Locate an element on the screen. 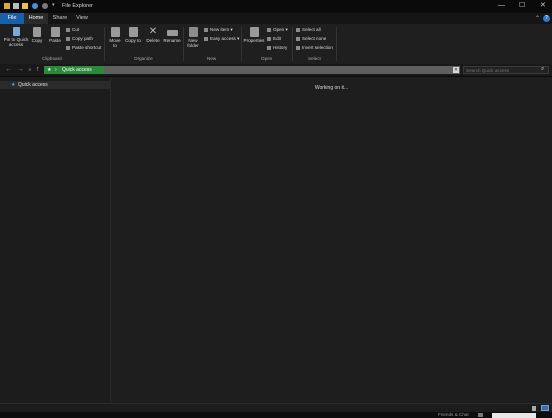 This screenshot has width=552, height=418. pin-to-quick-access-label: Pin to Quick access is located at coordinates (16, 42).